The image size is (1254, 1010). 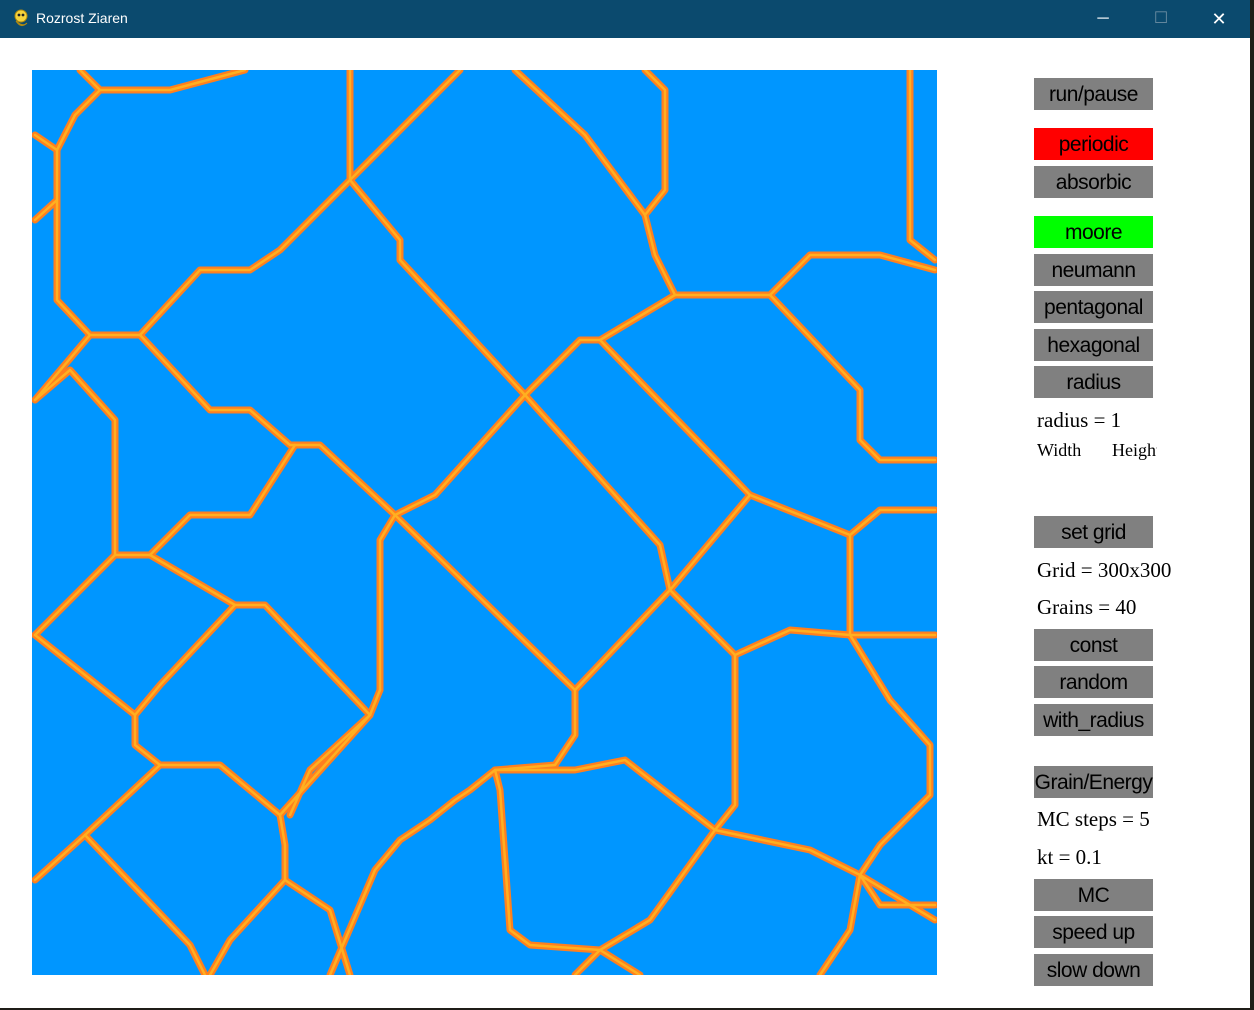 I want to click on grains-count-label: Grains = 40, so click(x=1087, y=607).